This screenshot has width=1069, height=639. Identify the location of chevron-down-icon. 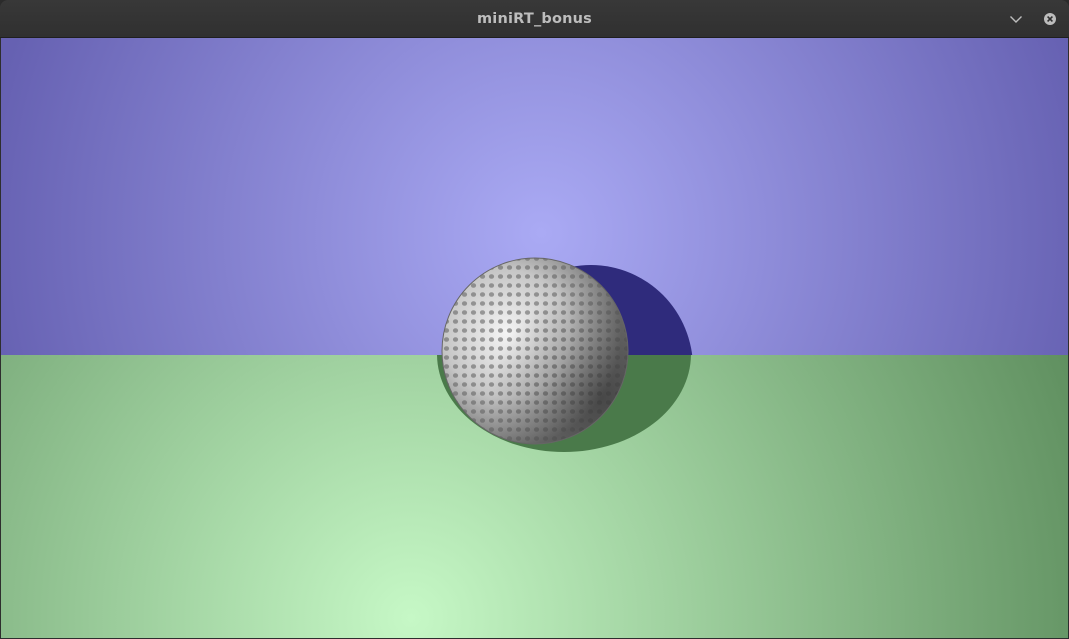
(1016, 19).